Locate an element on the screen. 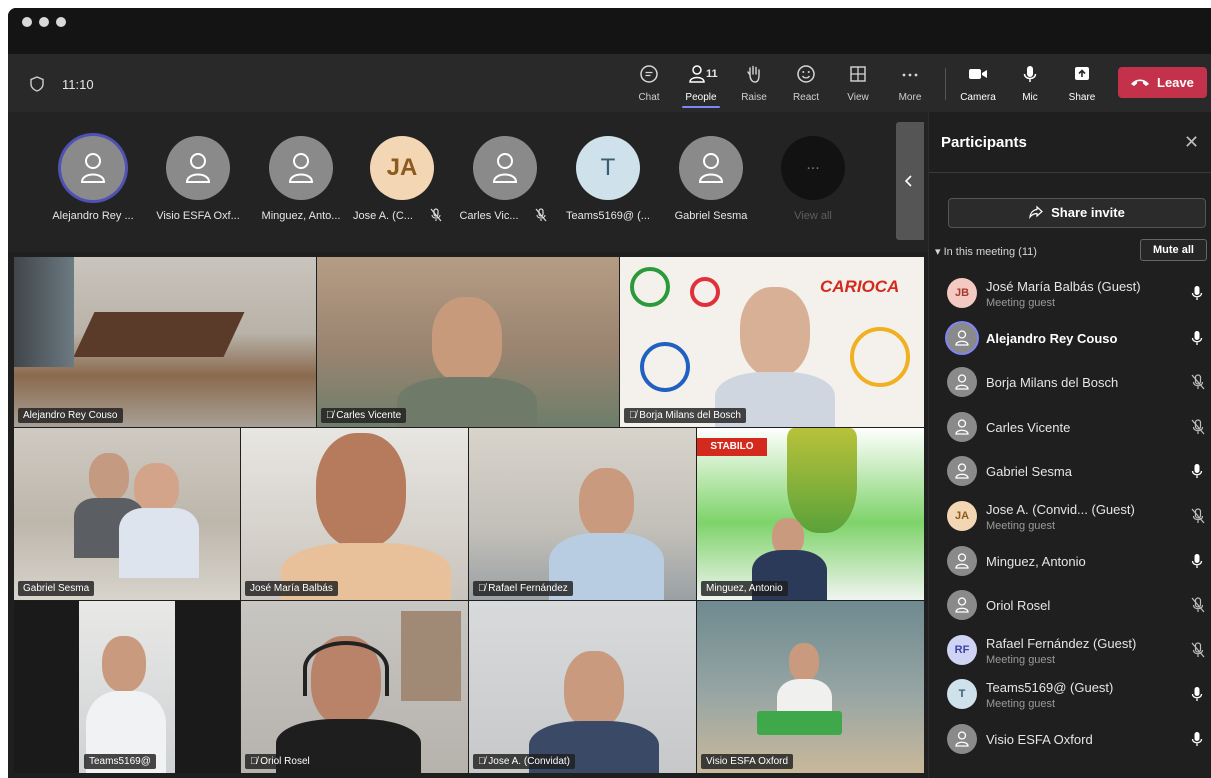 The image size is (1211, 778). video-tile: José María Balbás is located at coordinates (354, 514).